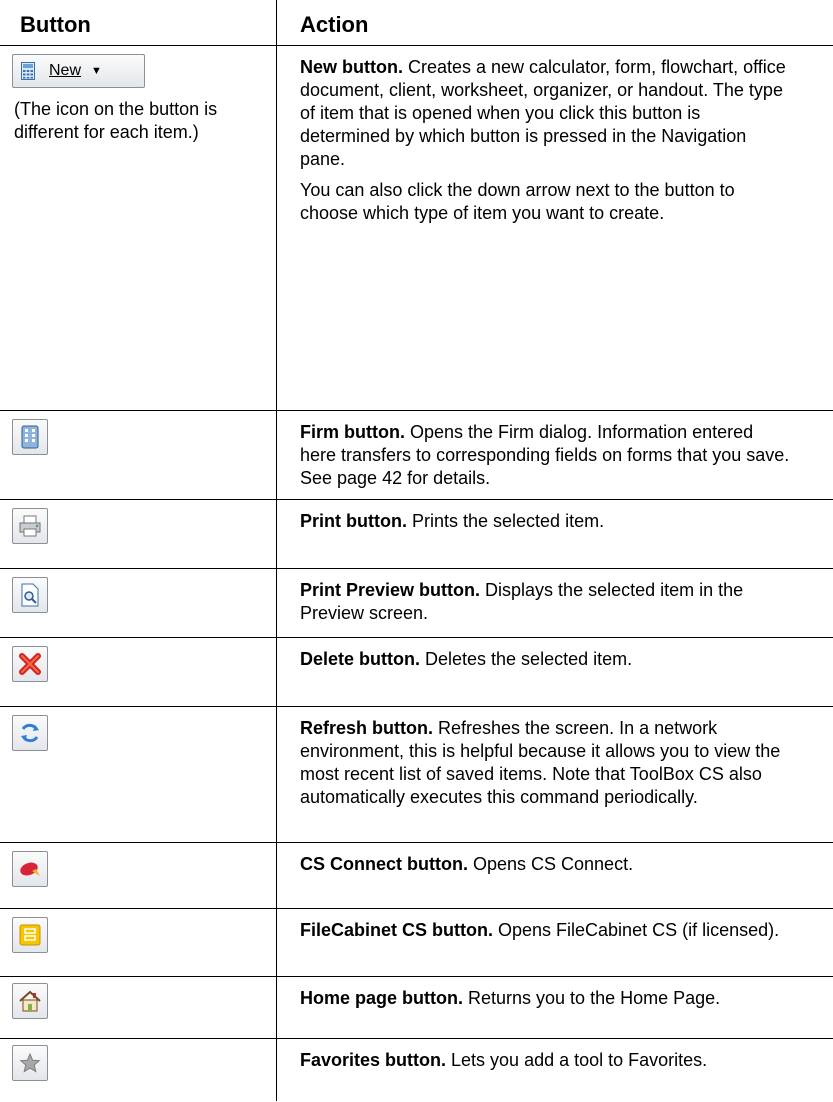  What do you see at coordinates (592, 998) in the screenshot?
I see `action-text: Returns you to the Home Page.` at bounding box center [592, 998].